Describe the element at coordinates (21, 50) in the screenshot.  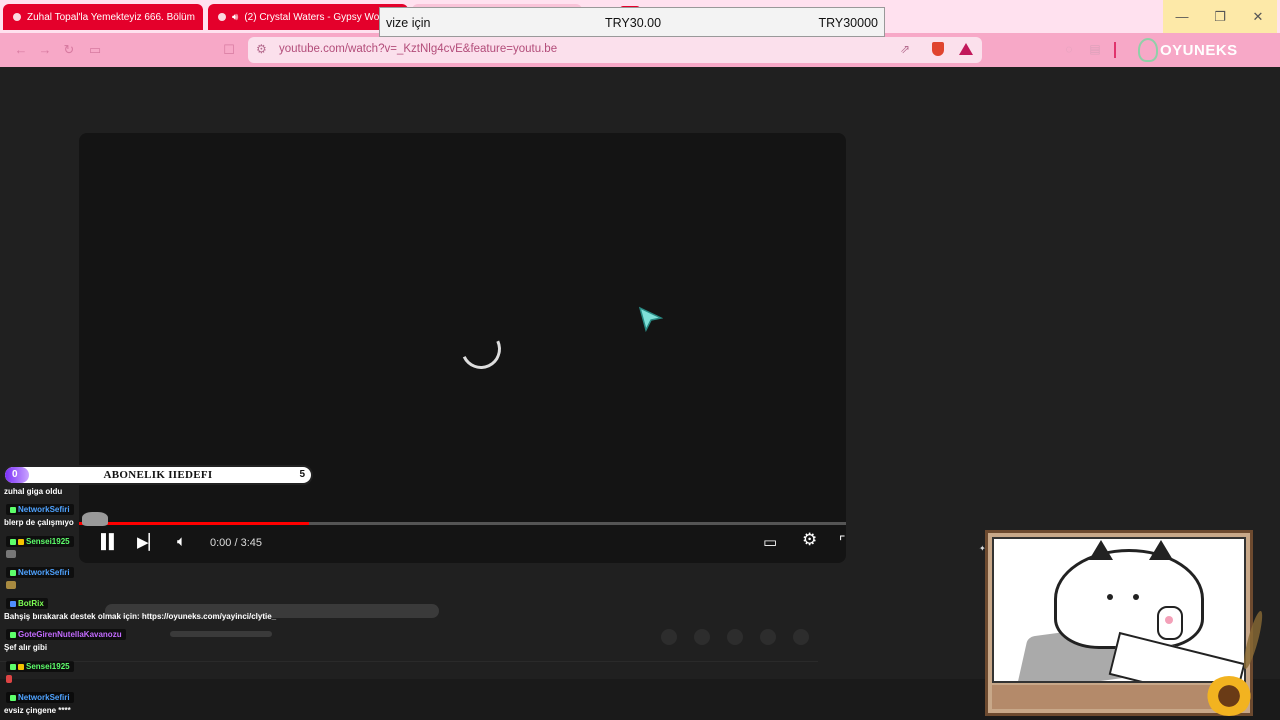
I see `back-icon: ←` at that location.